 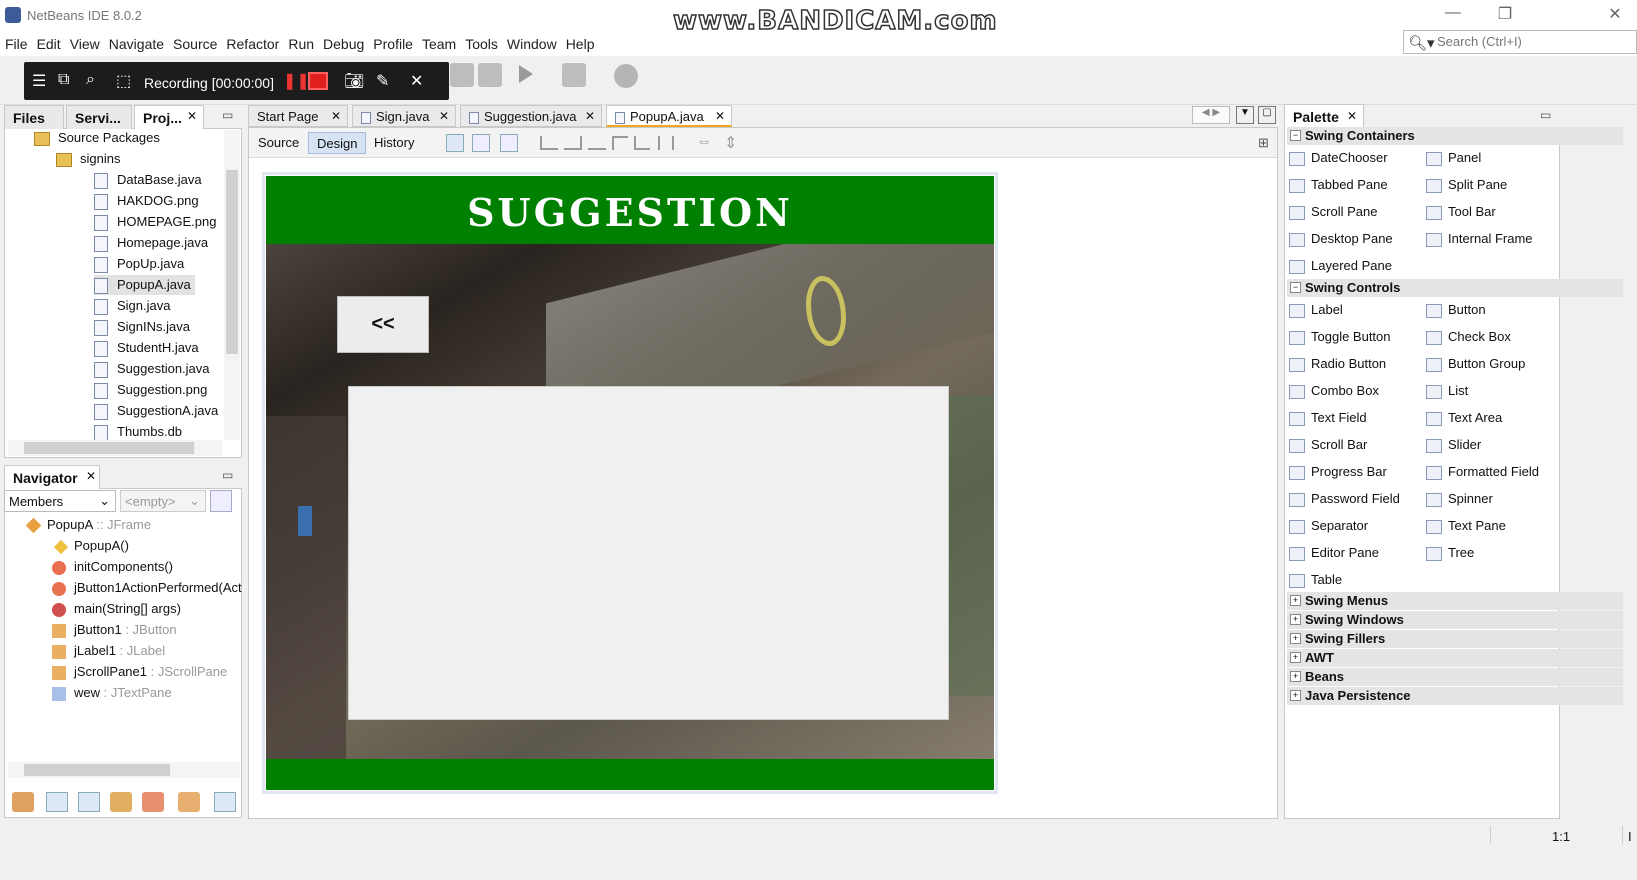 What do you see at coordinates (1315, 580) in the screenshot?
I see `palette-item: Table` at bounding box center [1315, 580].